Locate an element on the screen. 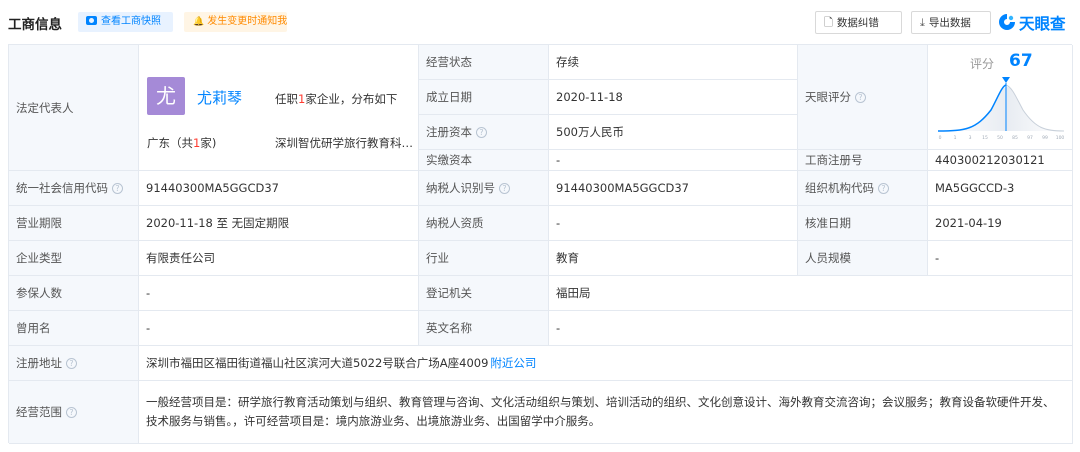 The height and width of the screenshot is (452, 1080). taxid-label: 纳税人识别号? is located at coordinates (484, 188).